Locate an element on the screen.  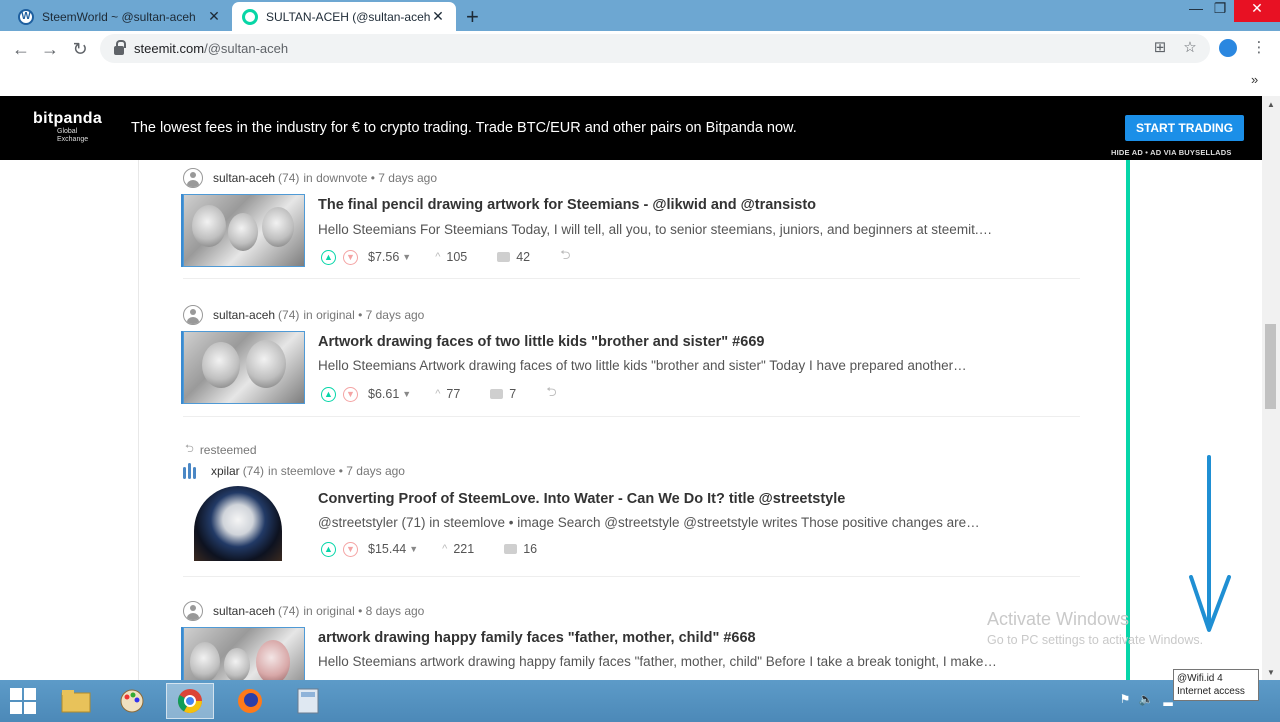
address-bar: steemit.com/@sultan-aceh is located at coordinates (655, 48).